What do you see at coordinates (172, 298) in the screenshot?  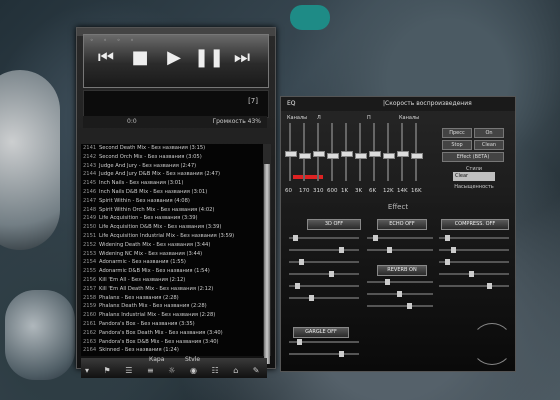 I see `playlist-row: 2158 Phalanx - Без названия (2:28)` at bounding box center [172, 298].